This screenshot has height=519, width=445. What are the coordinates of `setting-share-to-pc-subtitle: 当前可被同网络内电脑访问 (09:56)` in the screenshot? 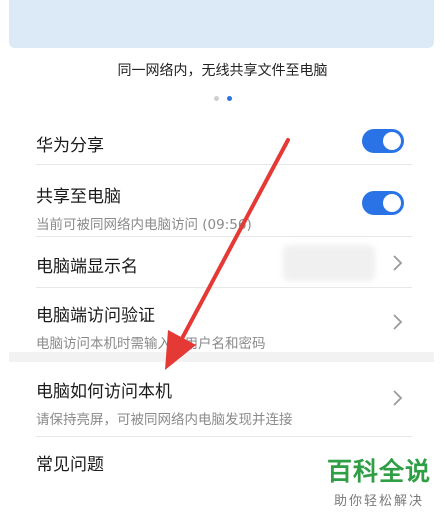 It's located at (144, 225).